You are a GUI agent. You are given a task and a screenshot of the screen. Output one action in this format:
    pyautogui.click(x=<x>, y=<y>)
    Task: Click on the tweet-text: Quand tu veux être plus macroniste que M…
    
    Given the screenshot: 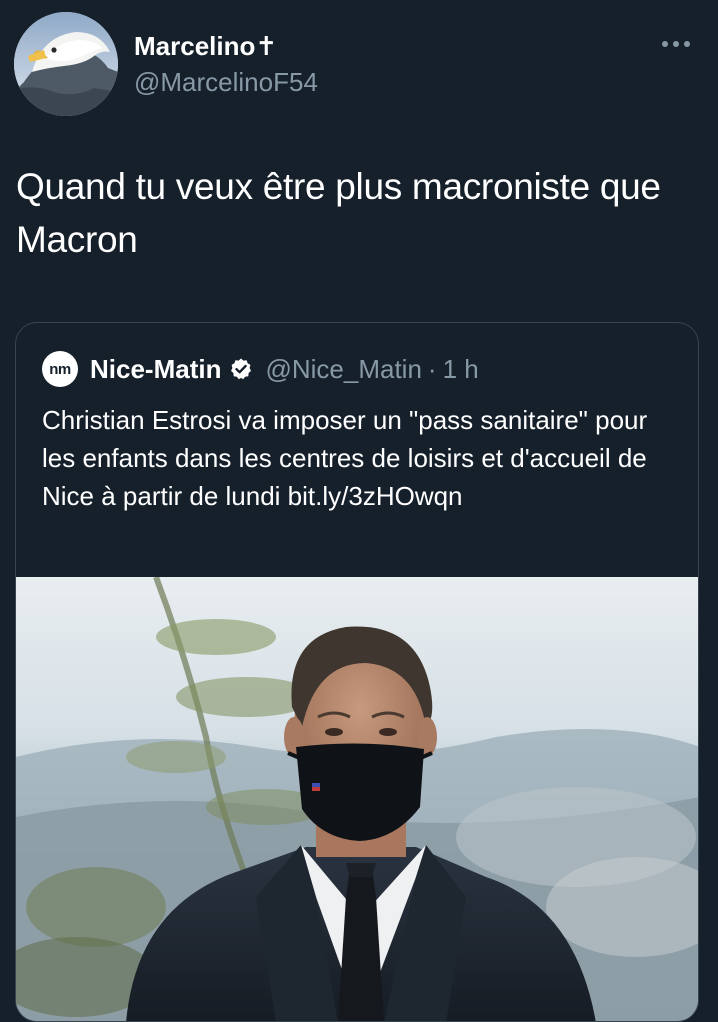 What is the action you would take?
    pyautogui.click(x=338, y=213)
    